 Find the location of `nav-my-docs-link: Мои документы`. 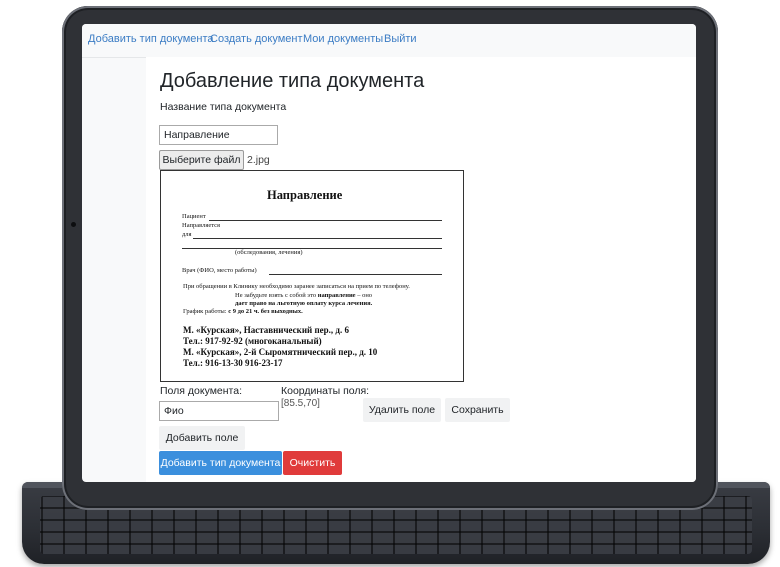

nav-my-docs-link: Мои документы is located at coordinates (343, 39).